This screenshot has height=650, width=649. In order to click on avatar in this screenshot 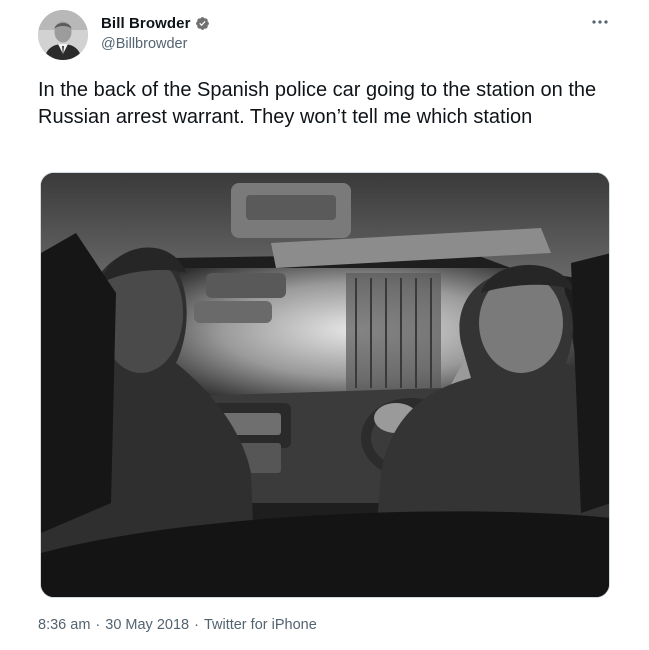, I will do `click(63, 35)`.